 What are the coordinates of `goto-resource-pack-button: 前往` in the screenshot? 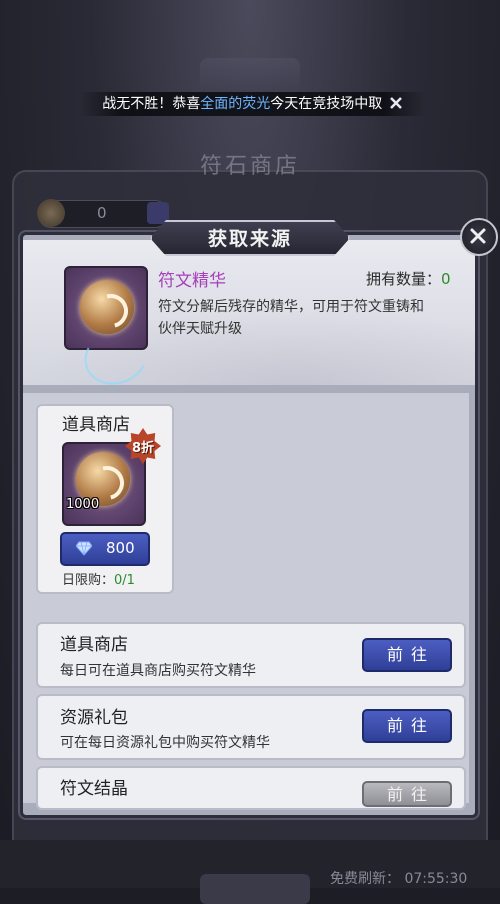 It's located at (407, 726).